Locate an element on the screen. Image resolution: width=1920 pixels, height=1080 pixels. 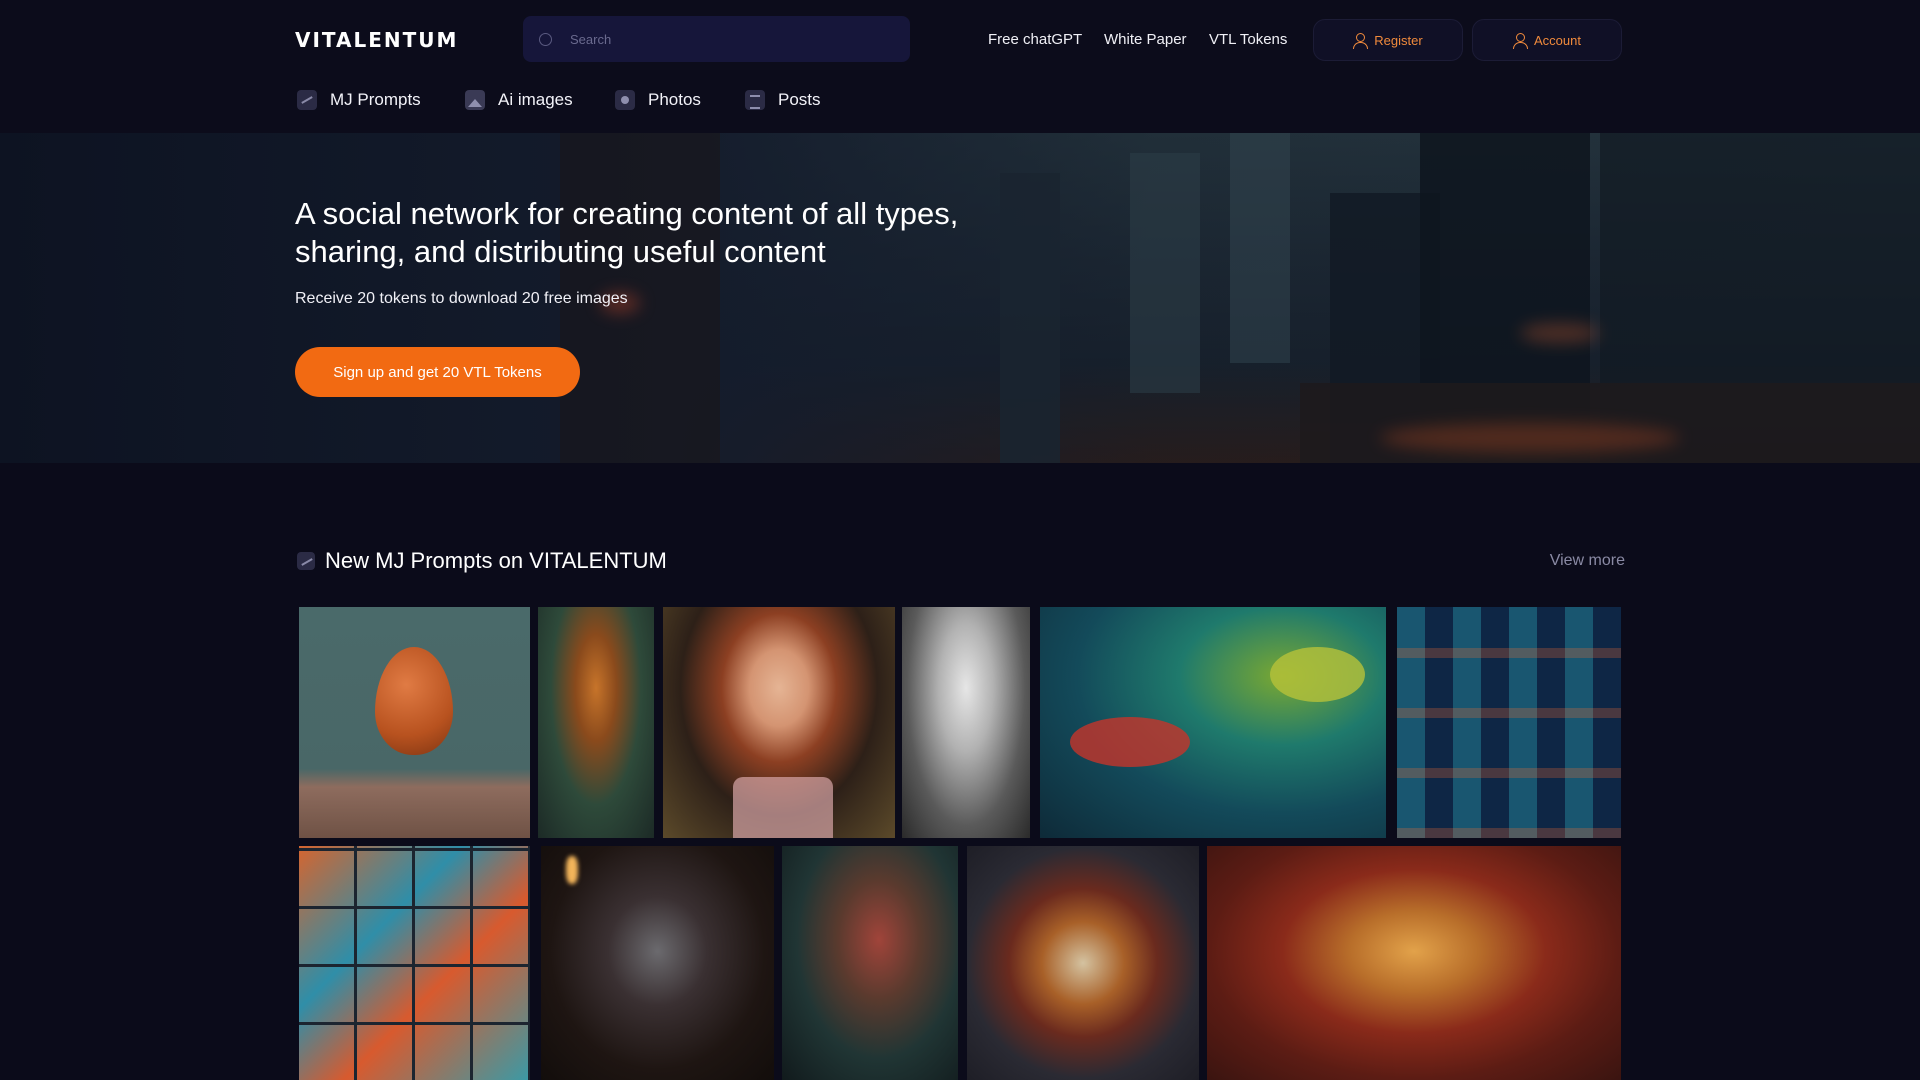
register-button: Register is located at coordinates (1388, 40).